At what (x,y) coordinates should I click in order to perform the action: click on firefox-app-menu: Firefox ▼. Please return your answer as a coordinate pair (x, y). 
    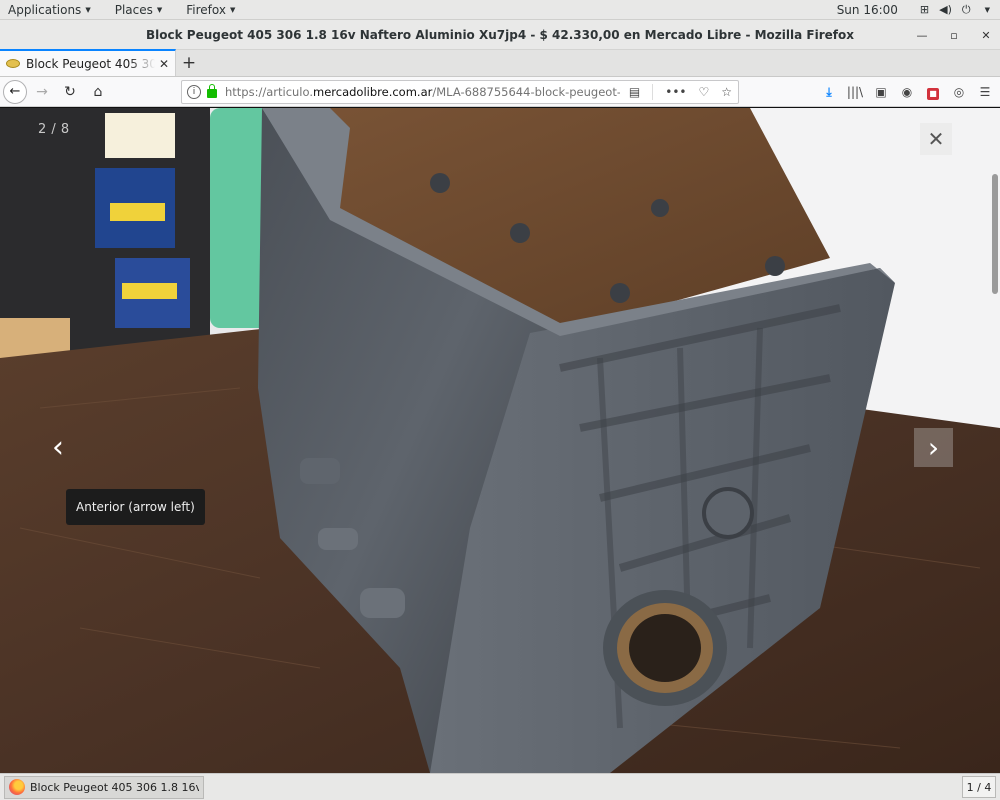
    Looking at the image, I should click on (210, 10).